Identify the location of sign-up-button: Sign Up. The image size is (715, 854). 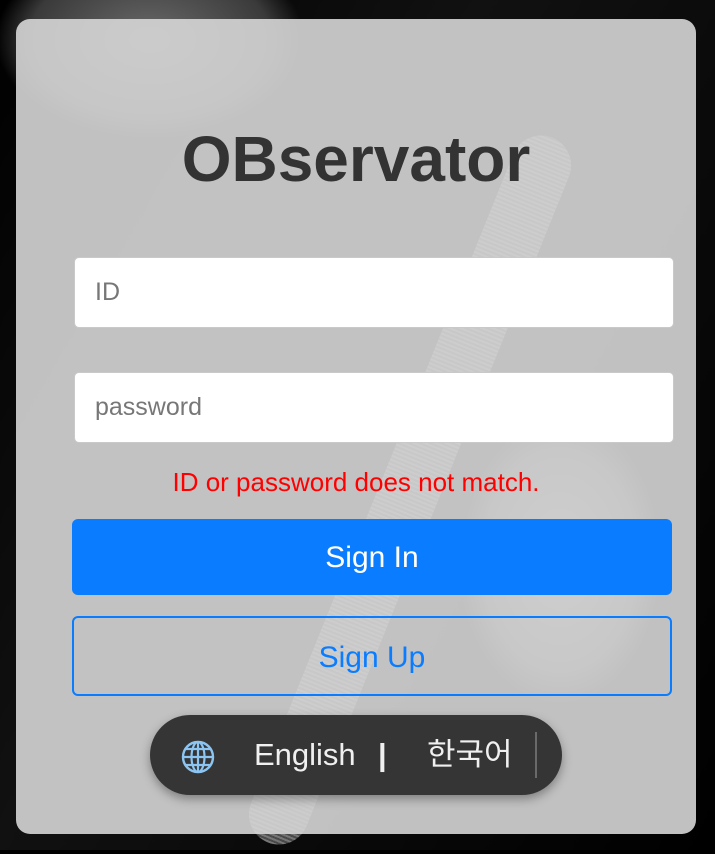
(372, 656).